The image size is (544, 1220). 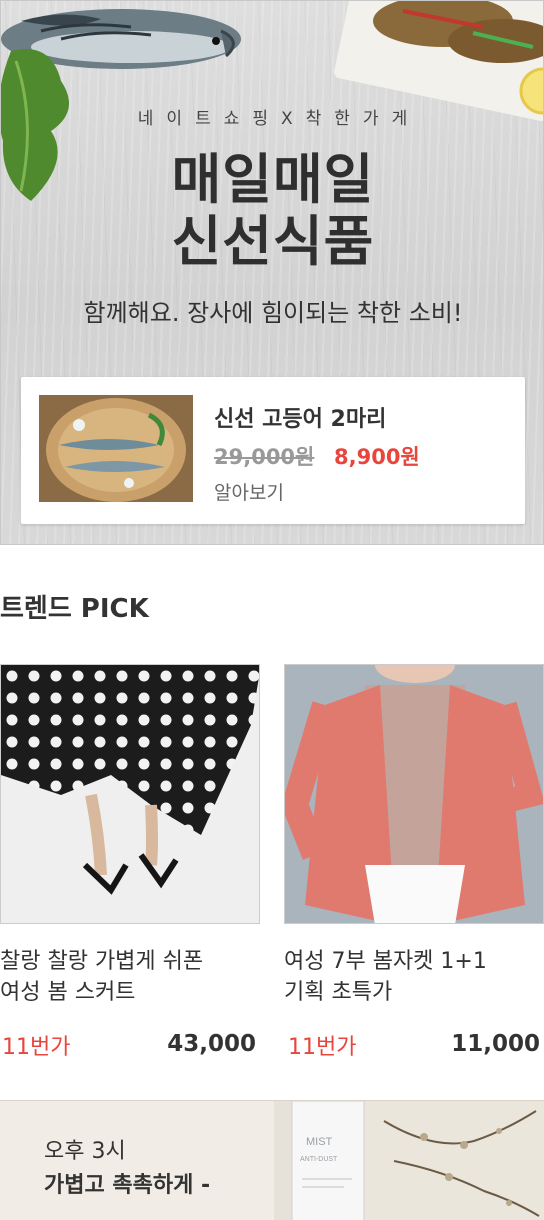 I want to click on learn-more-link: 알아보기, so click(x=249, y=491).